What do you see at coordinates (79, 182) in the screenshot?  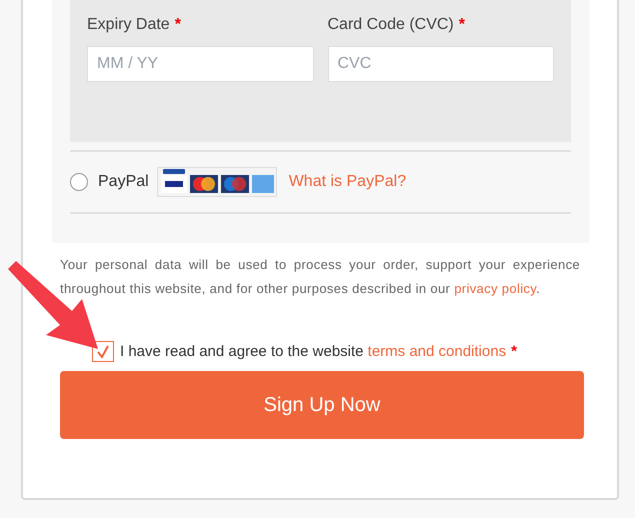 I see `radio-button` at bounding box center [79, 182].